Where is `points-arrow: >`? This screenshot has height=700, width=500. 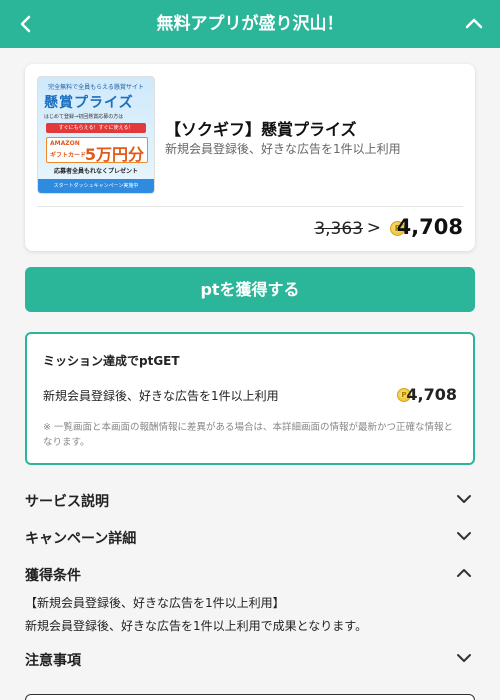
points-arrow: > is located at coordinates (373, 228).